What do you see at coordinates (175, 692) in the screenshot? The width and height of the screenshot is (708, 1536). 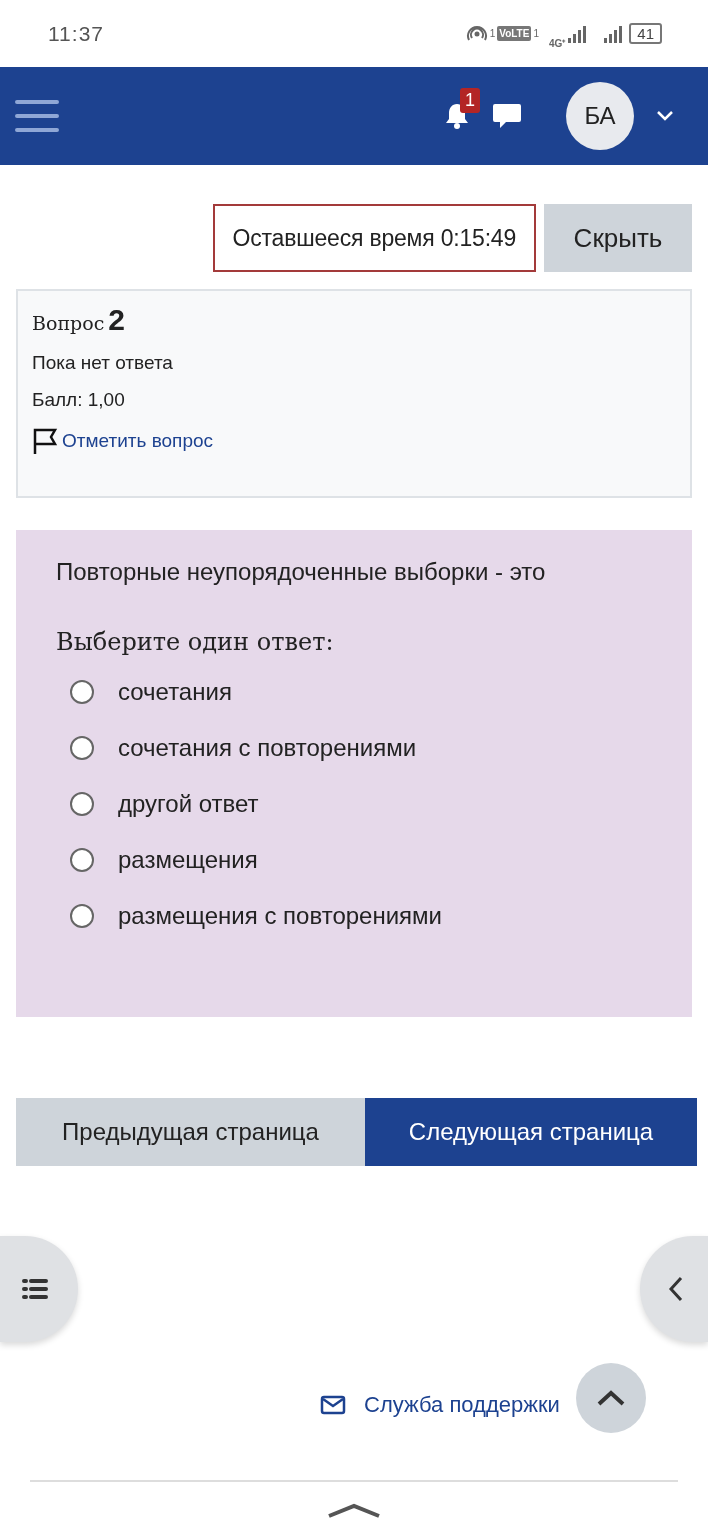 I see `option-label: сочетания` at bounding box center [175, 692].